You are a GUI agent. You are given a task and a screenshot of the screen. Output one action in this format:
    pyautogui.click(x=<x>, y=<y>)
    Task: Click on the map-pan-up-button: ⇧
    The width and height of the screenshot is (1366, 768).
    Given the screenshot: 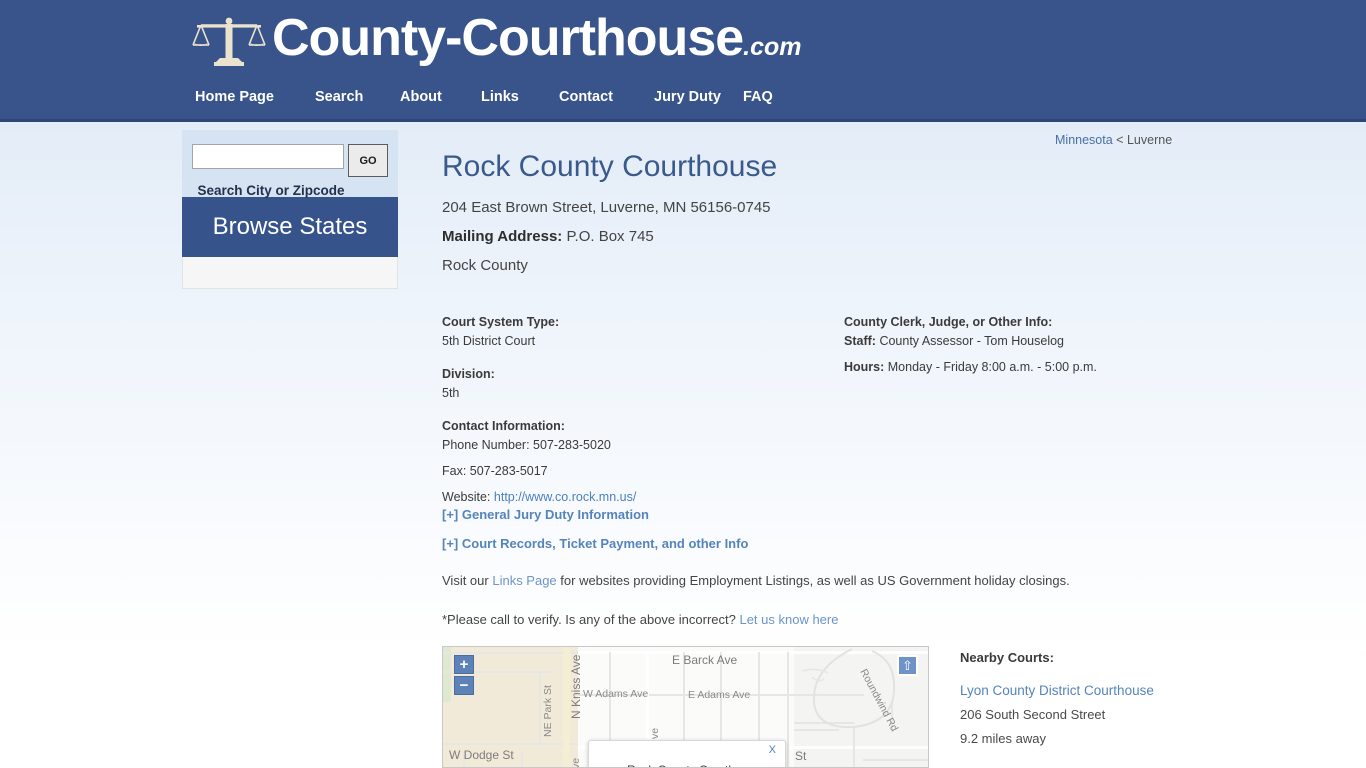 What is the action you would take?
    pyautogui.click(x=907, y=665)
    